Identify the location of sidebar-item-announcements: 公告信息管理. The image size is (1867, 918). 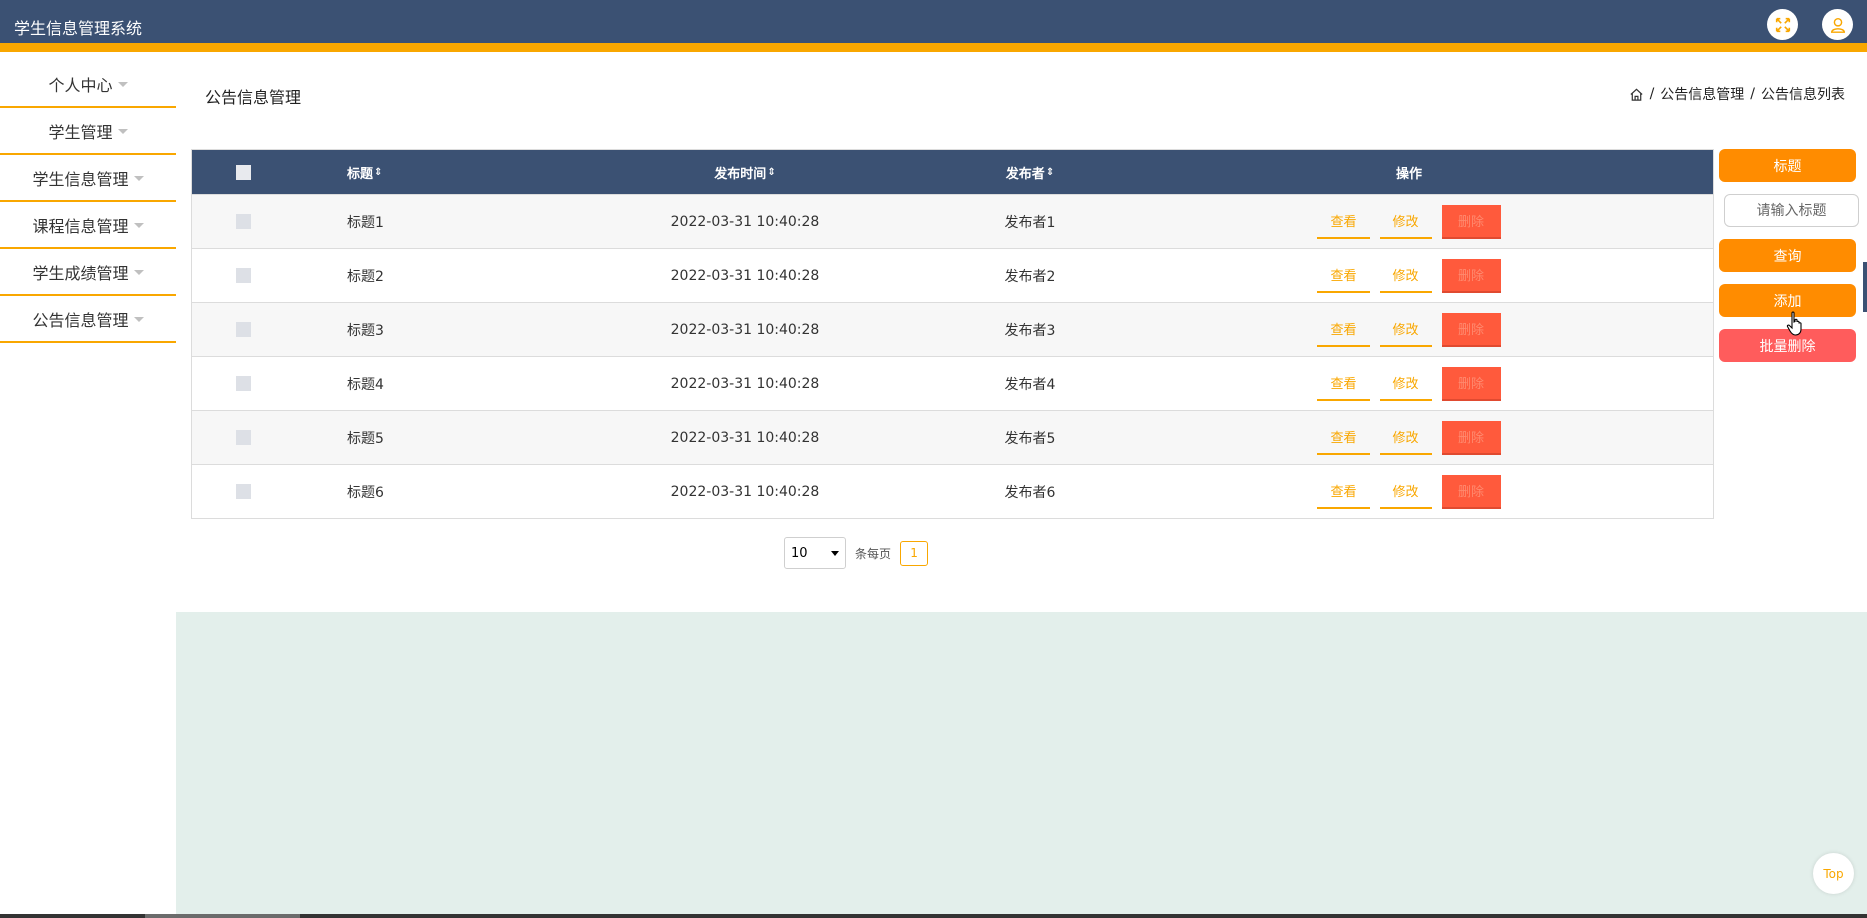
(88, 319).